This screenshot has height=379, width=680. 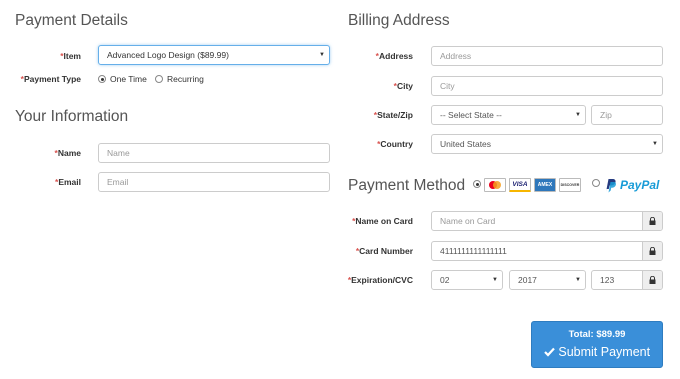 What do you see at coordinates (403, 86) in the screenshot?
I see `city-label: *City` at bounding box center [403, 86].